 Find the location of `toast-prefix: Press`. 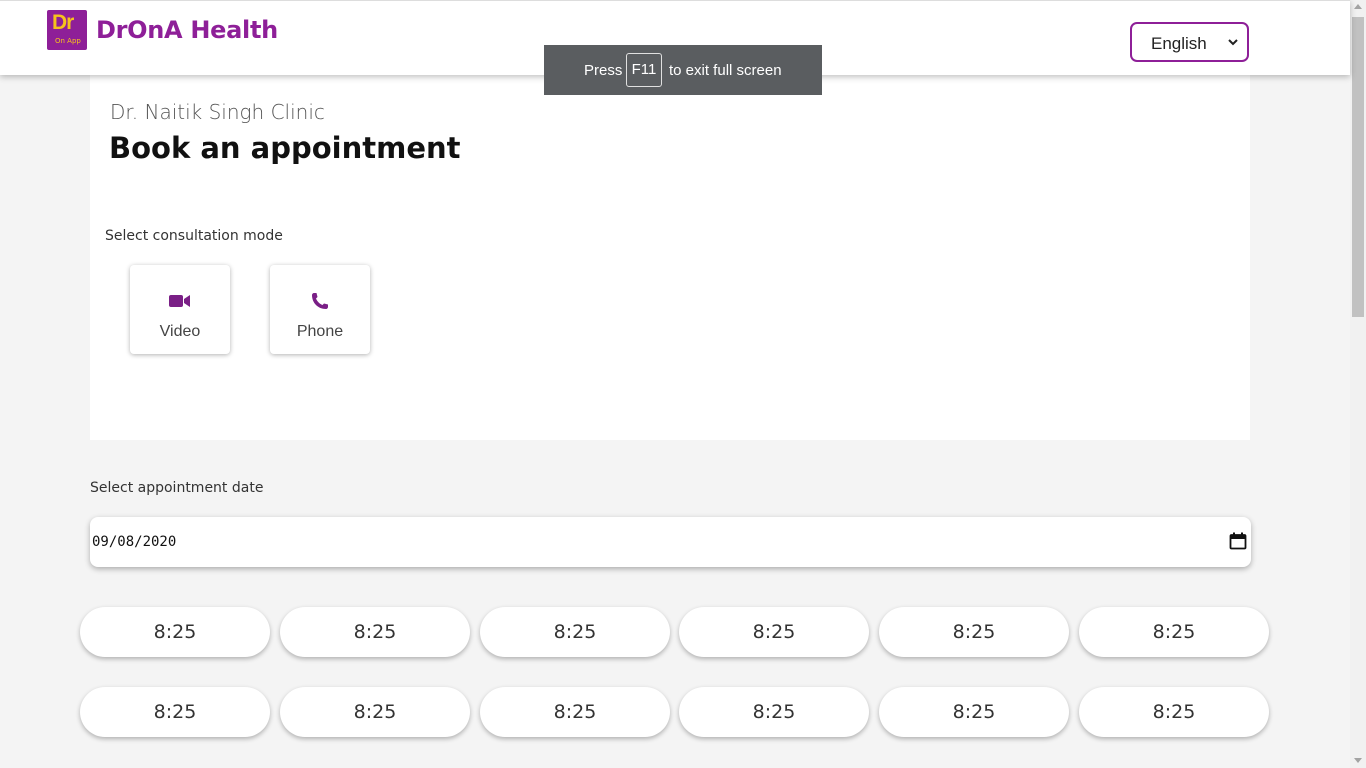

toast-prefix: Press is located at coordinates (603, 70).